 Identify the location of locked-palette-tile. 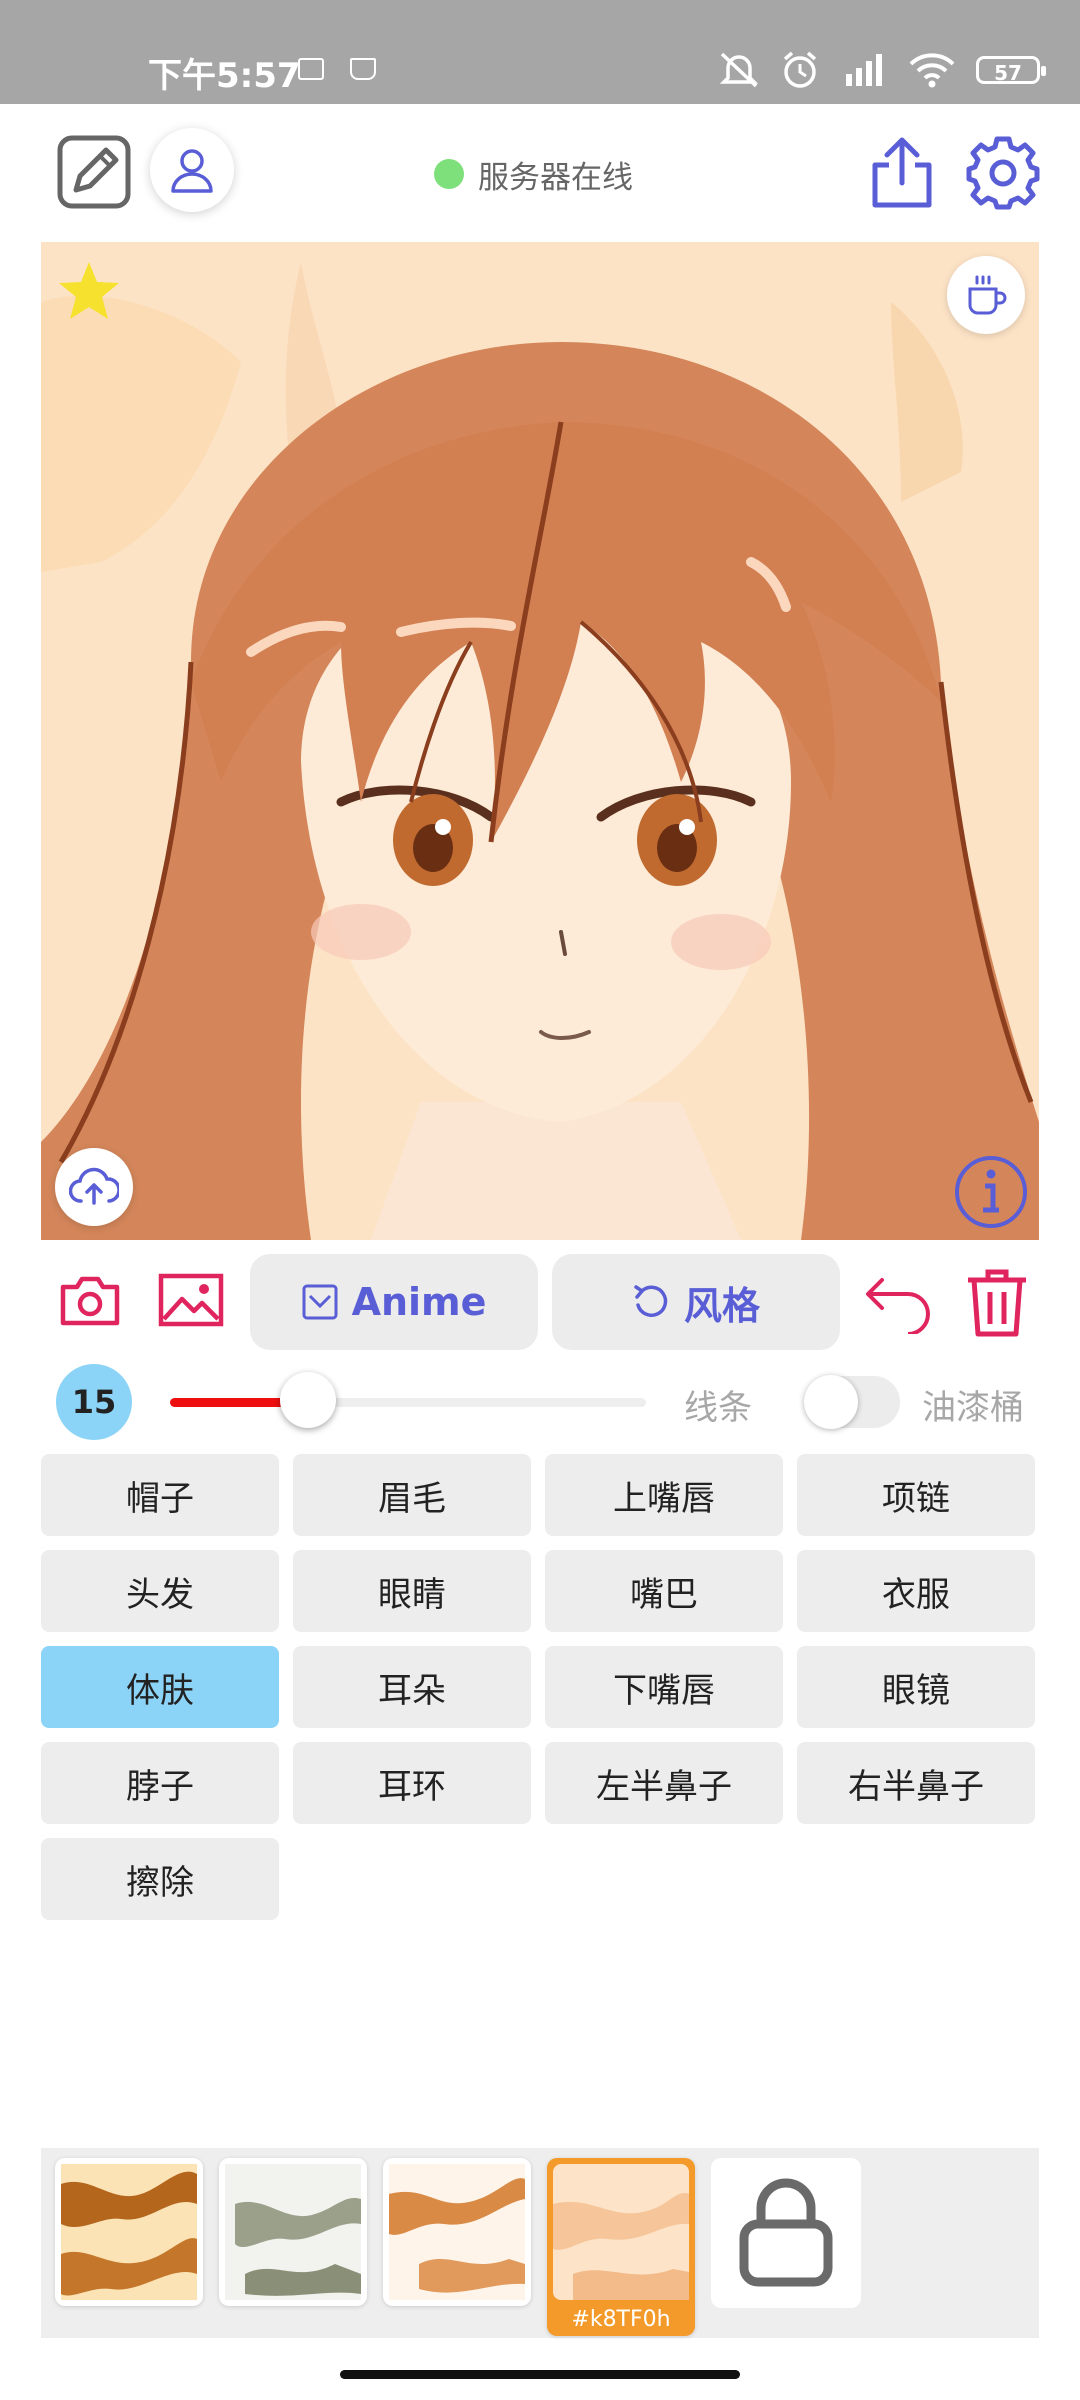
(786, 2233).